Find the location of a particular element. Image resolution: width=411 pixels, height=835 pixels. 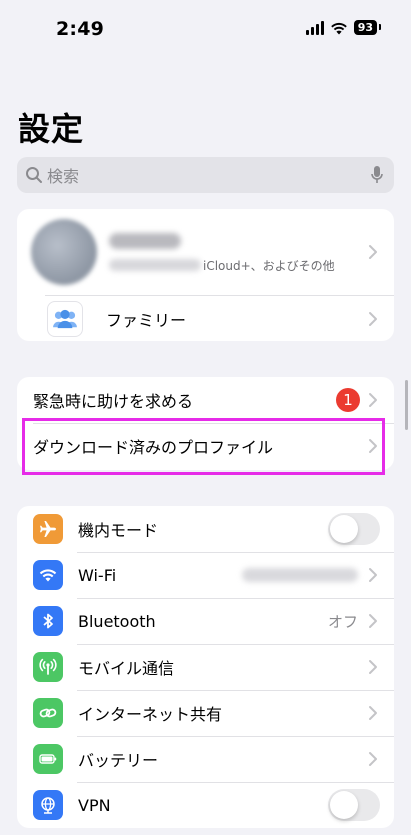

vpn-label: VPN is located at coordinates (94, 805).